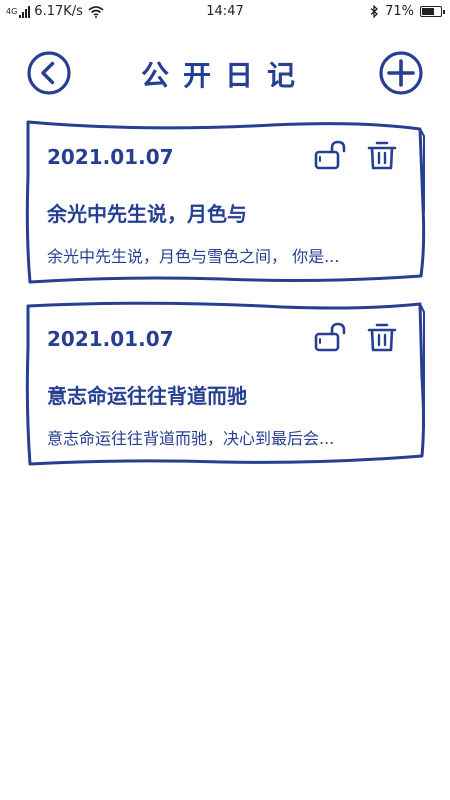 Image resolution: width=450 pixels, height=800 pixels. Describe the element at coordinates (225, 12) in the screenshot. I see `status-bar: 4G 6.17K/s 14:47 71%` at that location.